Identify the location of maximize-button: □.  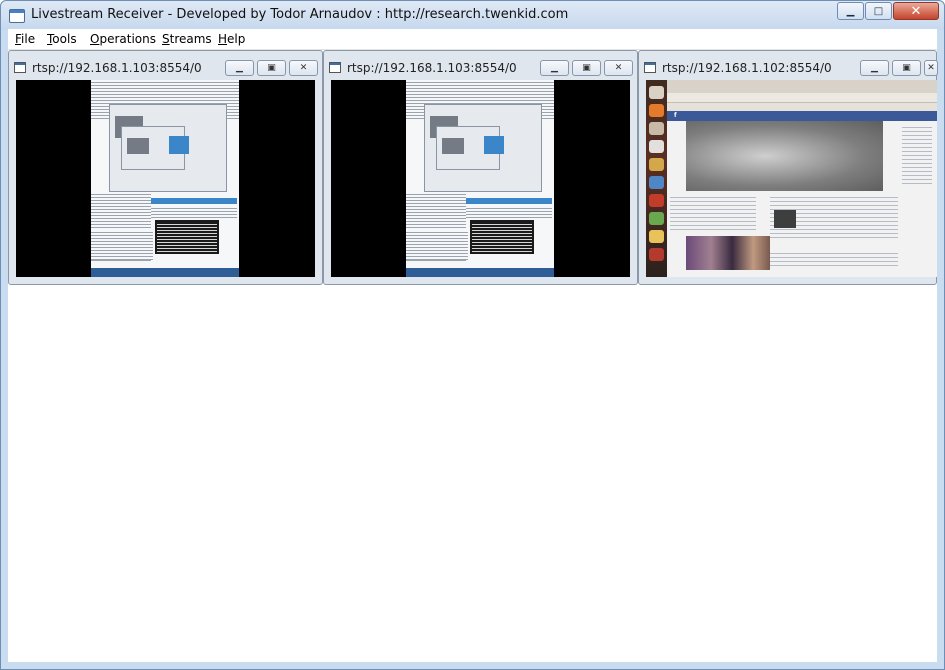
(878, 11).